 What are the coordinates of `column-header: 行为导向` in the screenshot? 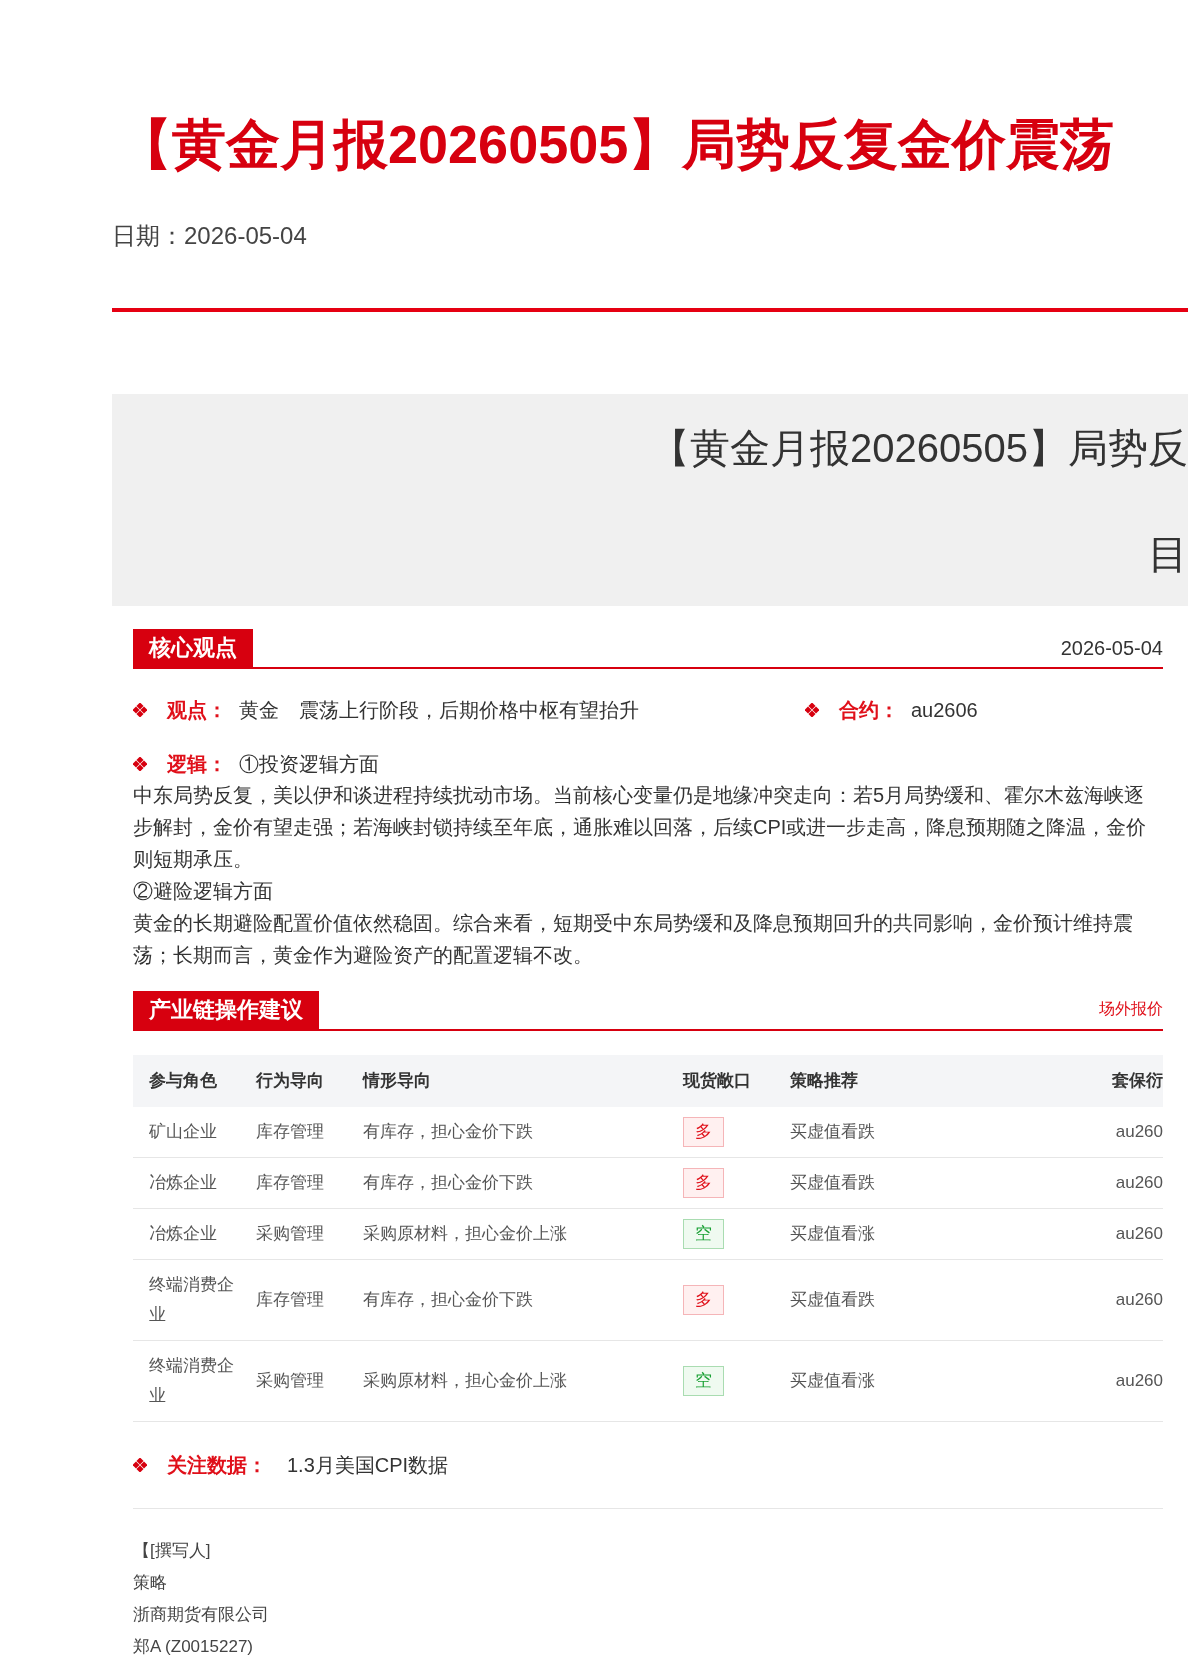 It's located at (293, 1081).